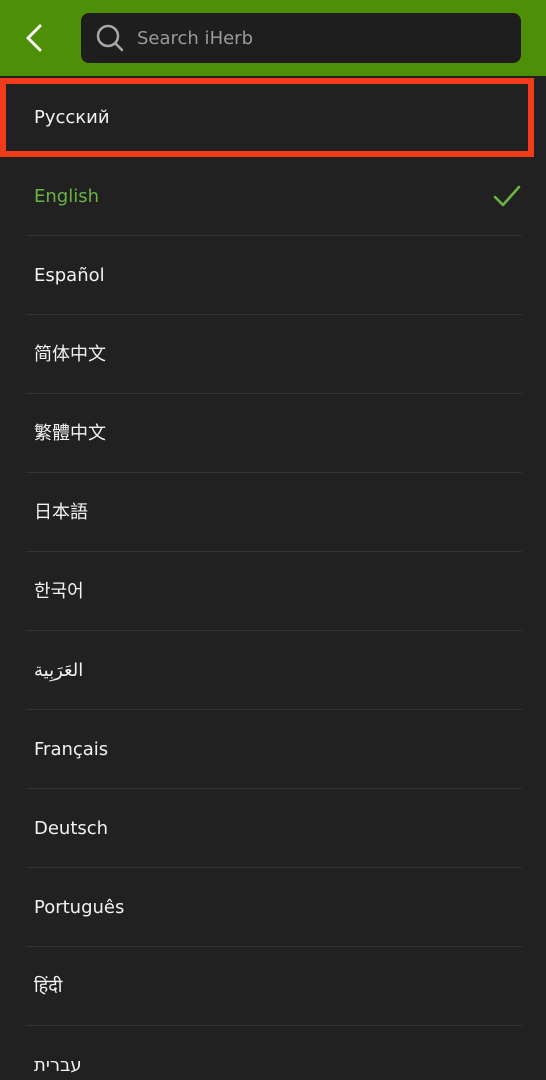  Describe the element at coordinates (71, 828) in the screenshot. I see `language-label: Deutsch` at that location.